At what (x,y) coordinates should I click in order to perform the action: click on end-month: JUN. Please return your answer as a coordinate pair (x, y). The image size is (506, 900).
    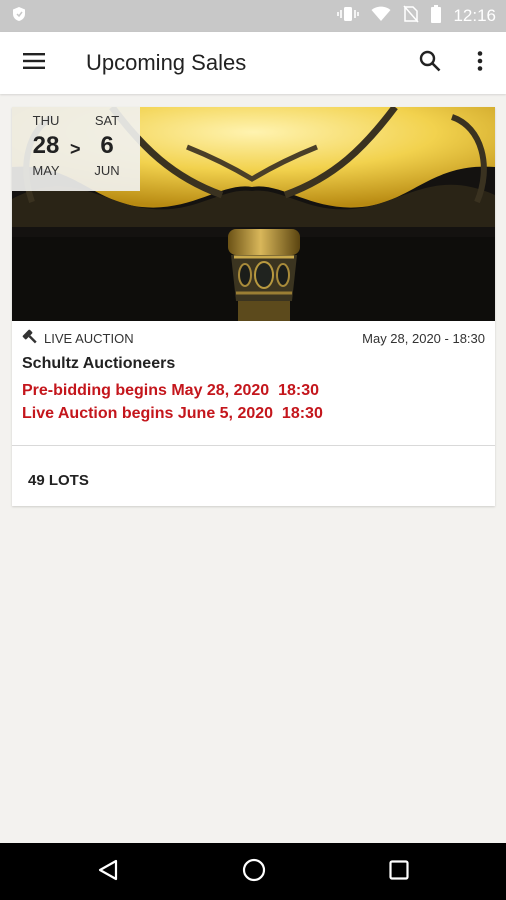
    Looking at the image, I should click on (107, 170).